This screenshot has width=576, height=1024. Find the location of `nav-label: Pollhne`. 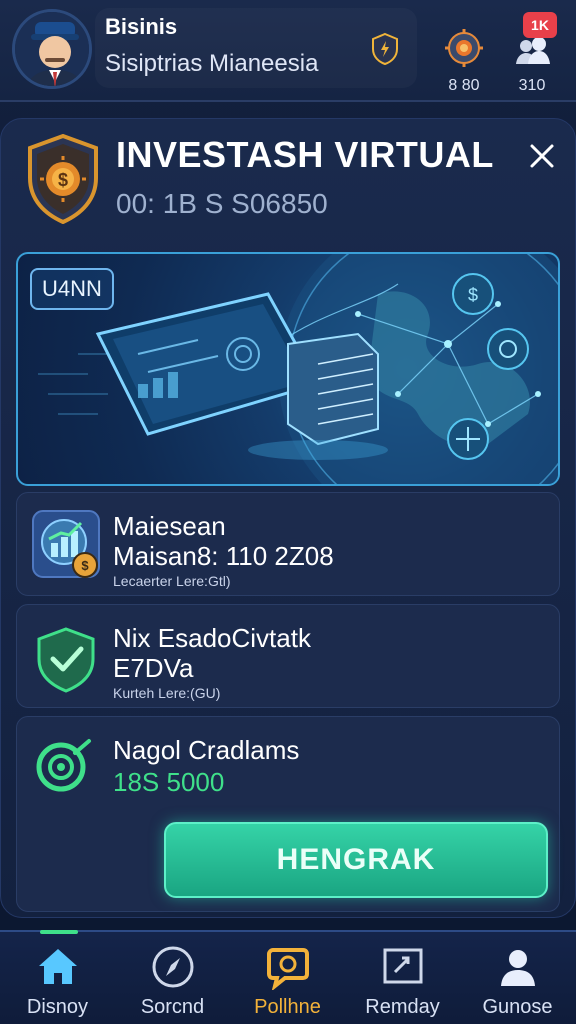

nav-label: Pollhne is located at coordinates (287, 1007).